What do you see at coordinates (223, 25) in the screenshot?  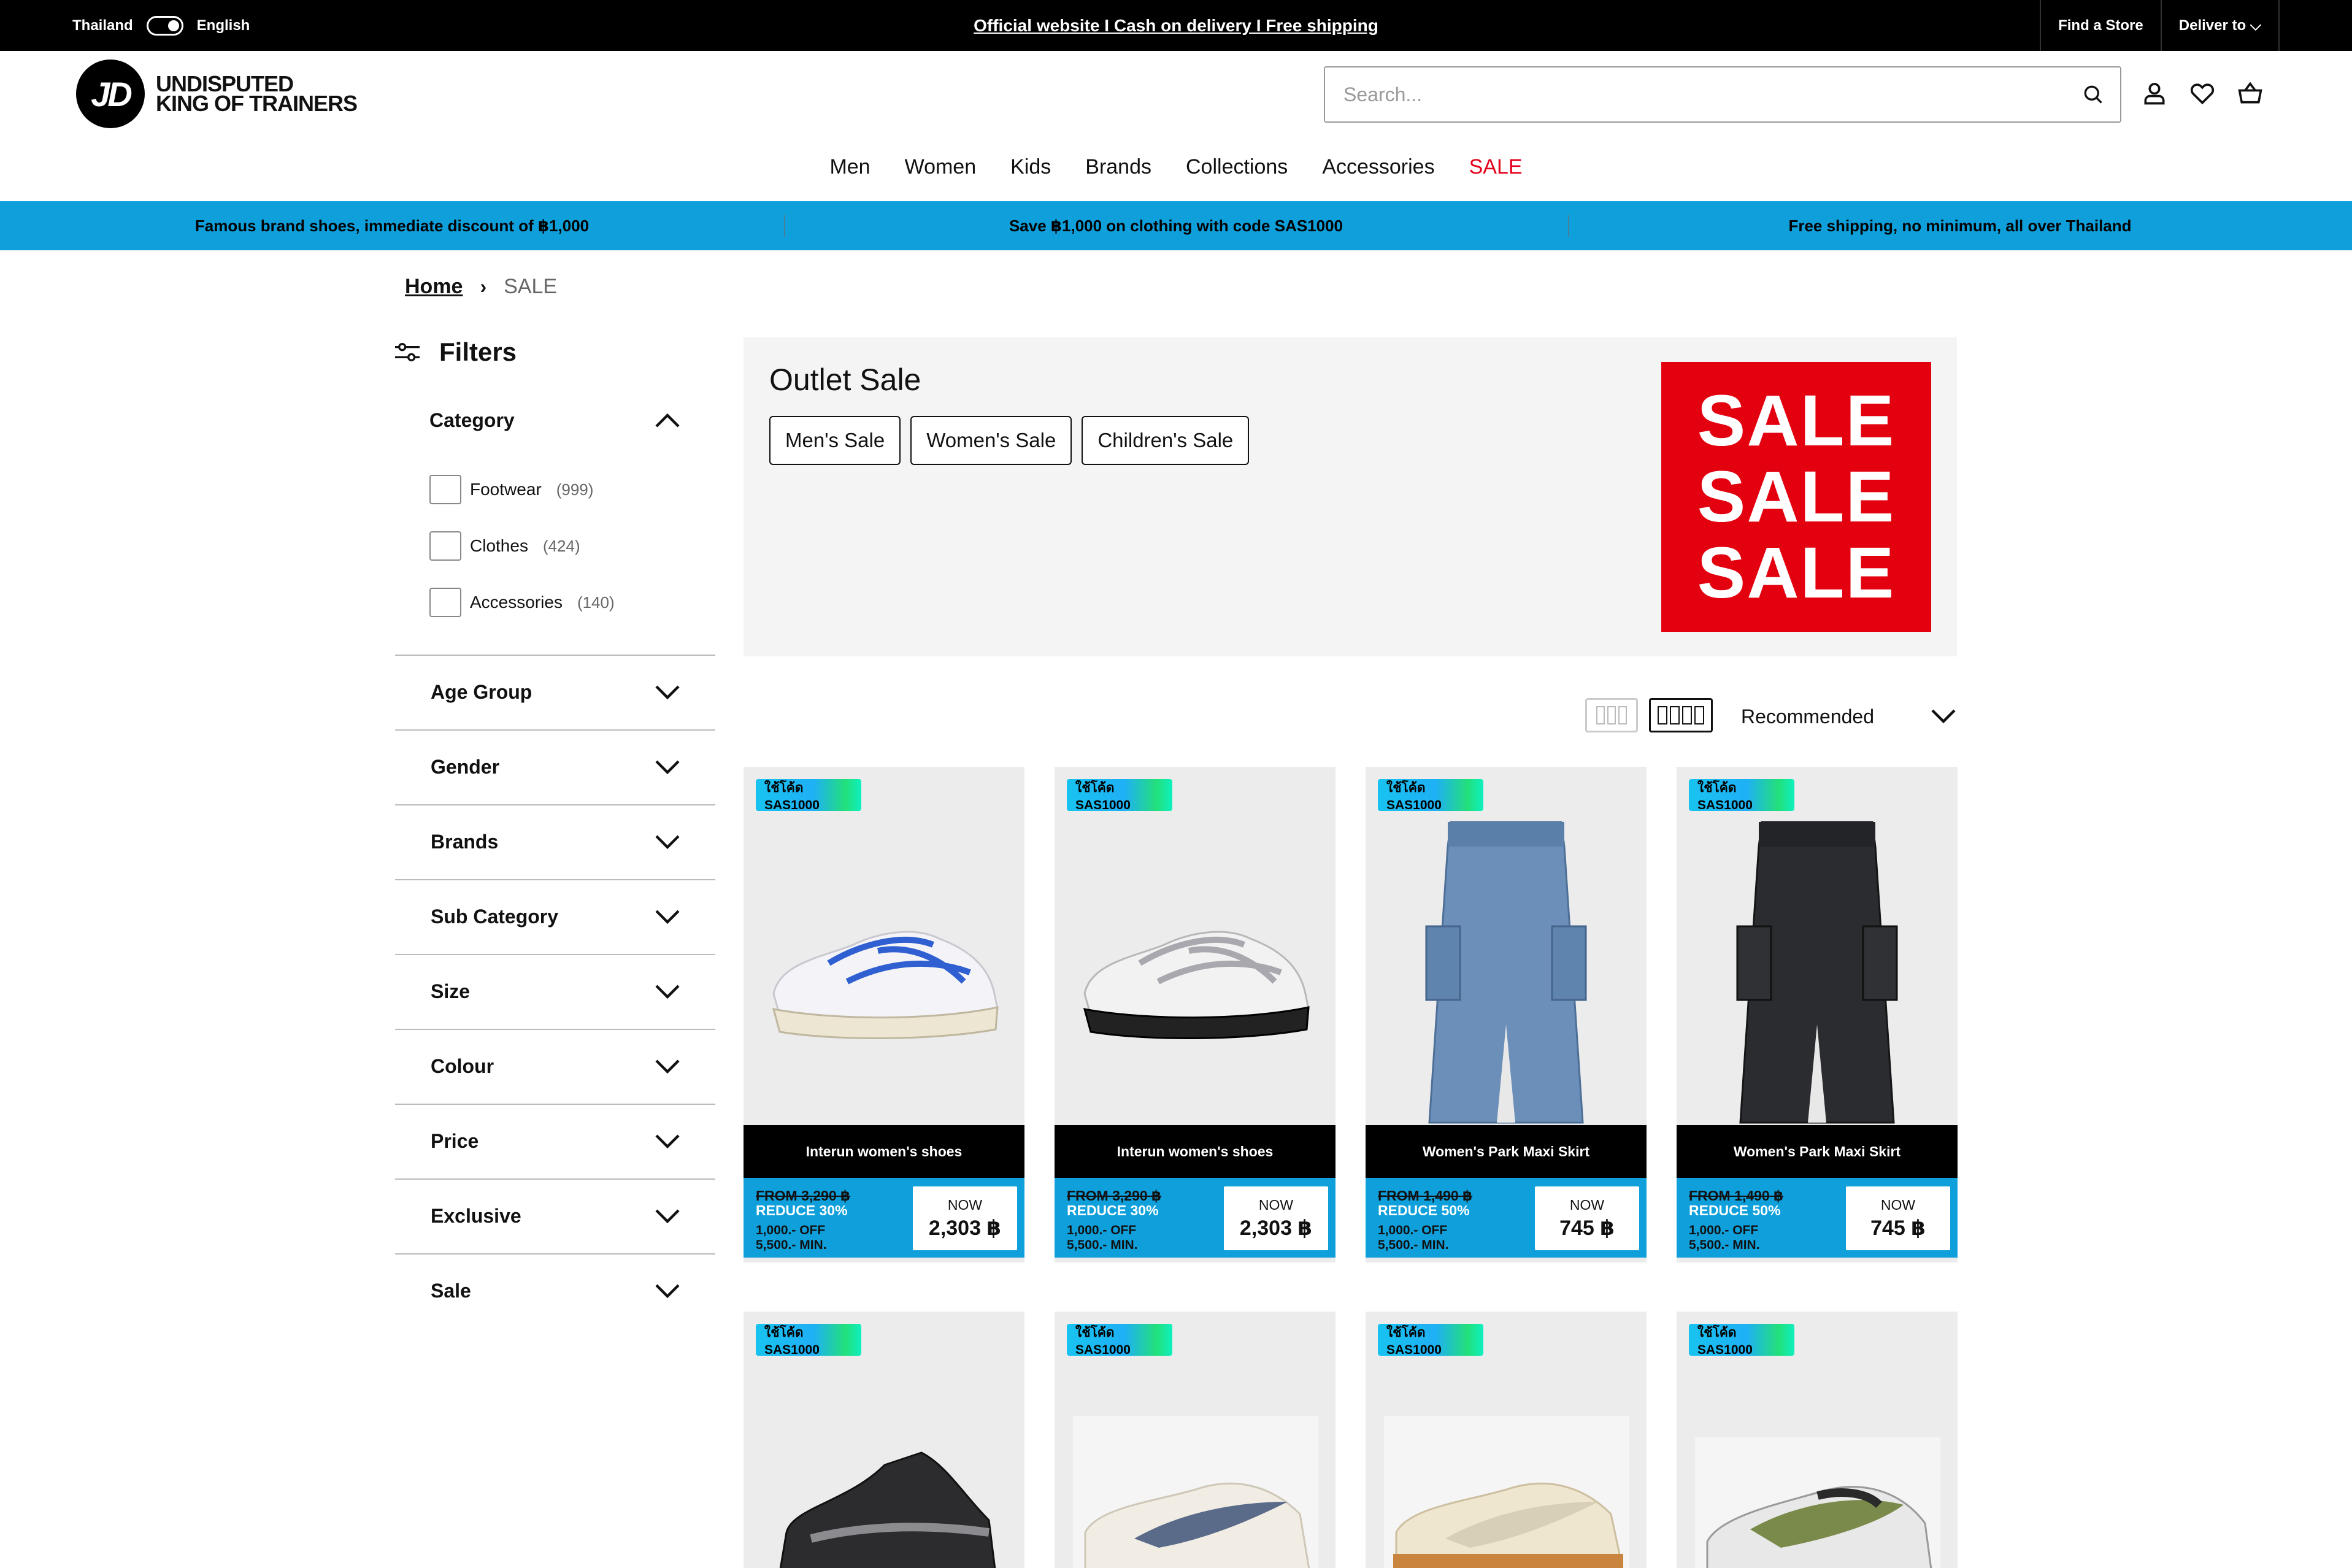 I see `language-label: English` at bounding box center [223, 25].